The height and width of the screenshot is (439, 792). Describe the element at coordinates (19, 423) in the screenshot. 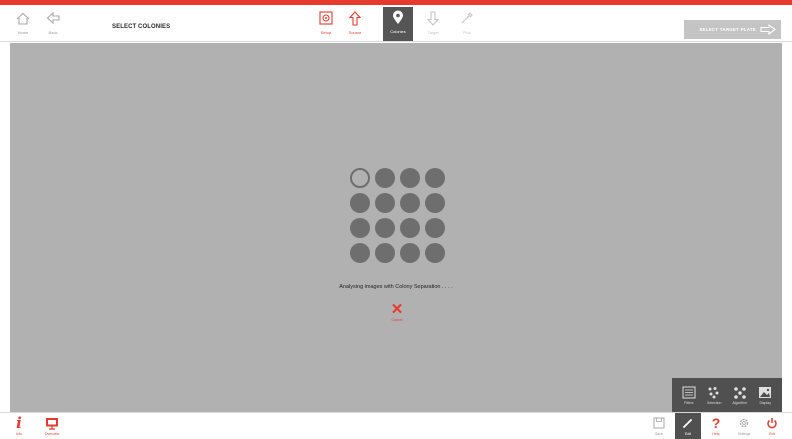

I see `info-icon: i` at that location.